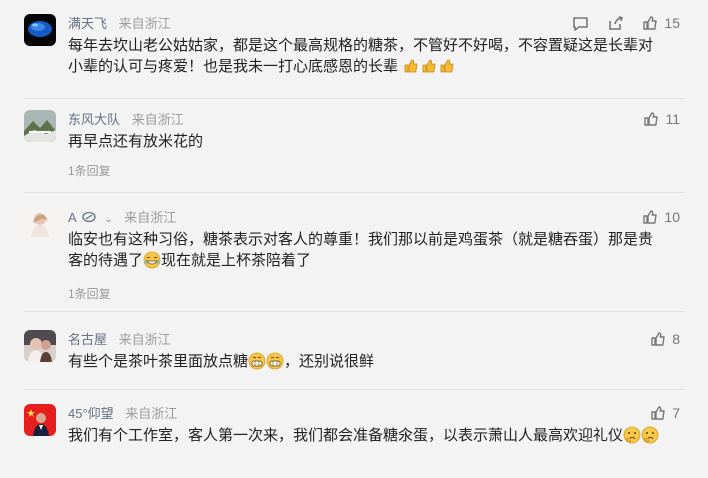  What do you see at coordinates (626, 23) in the screenshot?
I see `comment-actions: 15` at bounding box center [626, 23].